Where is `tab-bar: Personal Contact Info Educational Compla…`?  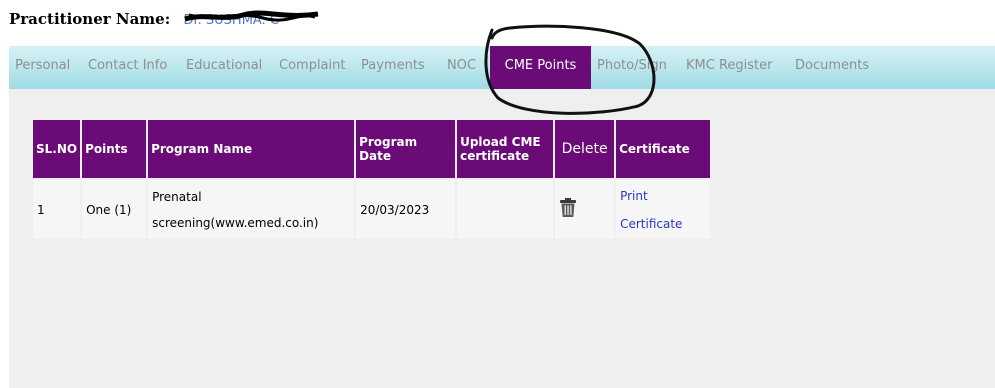
tab-bar: Personal Contact Info Educational Compla… is located at coordinates (502, 67).